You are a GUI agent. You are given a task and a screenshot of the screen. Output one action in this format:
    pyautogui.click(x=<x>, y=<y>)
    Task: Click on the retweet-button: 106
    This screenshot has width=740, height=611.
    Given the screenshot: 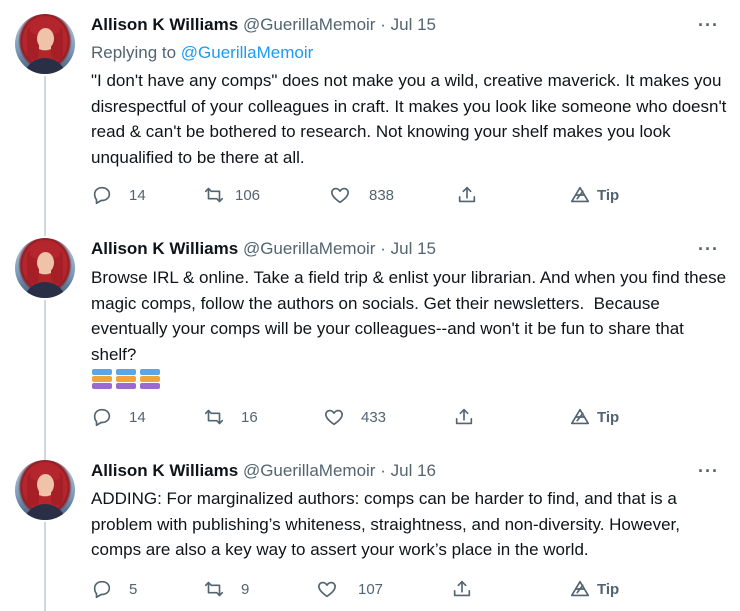 What is the action you would take?
    pyautogui.click(x=231, y=195)
    